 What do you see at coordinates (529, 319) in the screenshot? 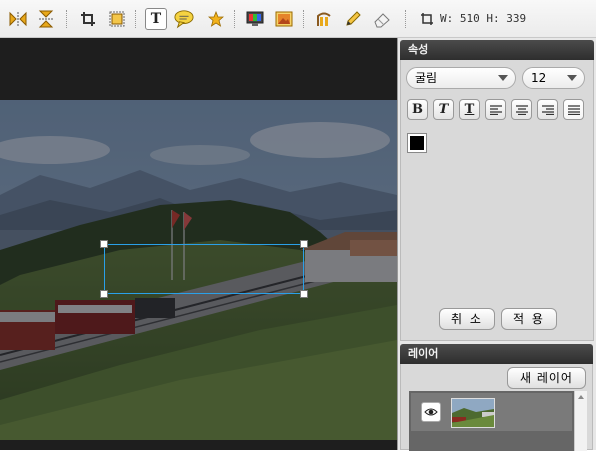
I see `apply-button: 적 용` at bounding box center [529, 319].